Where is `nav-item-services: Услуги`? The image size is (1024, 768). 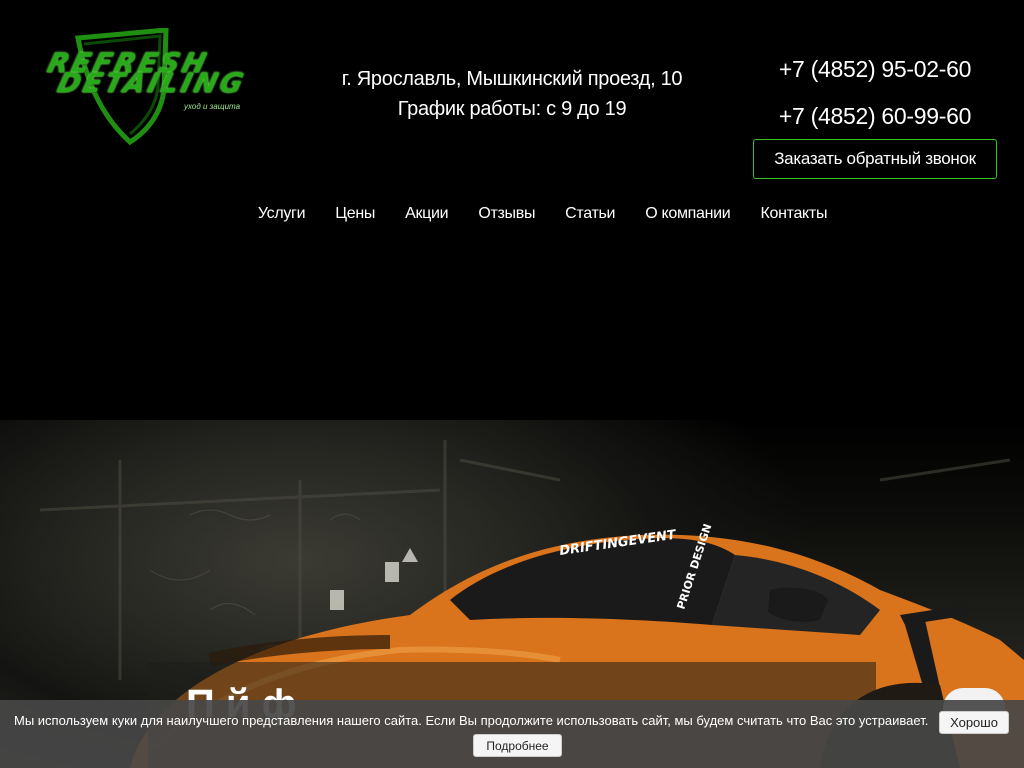 nav-item-services: Услуги is located at coordinates (281, 214).